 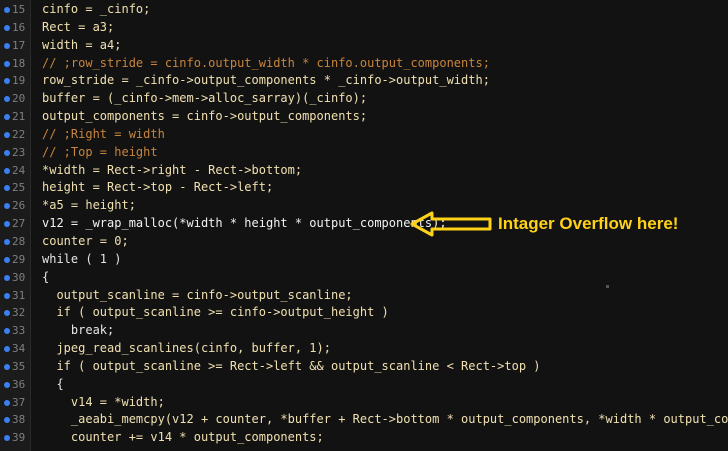 I want to click on code-text: cinfo = _cinfo;, so click(x=96, y=9).